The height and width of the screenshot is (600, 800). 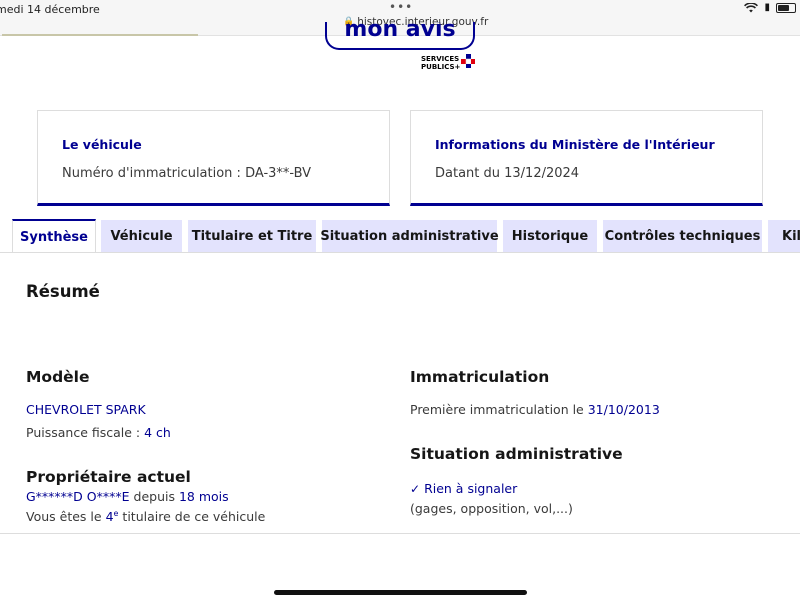 I want to click on mon-avis-logo: mon avis, so click(x=400, y=36).